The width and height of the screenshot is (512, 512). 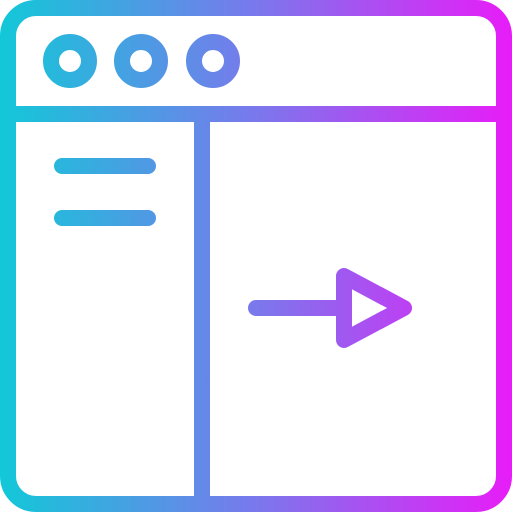 What do you see at coordinates (374, 308) in the screenshot?
I see `arrow-right-icon` at bounding box center [374, 308].